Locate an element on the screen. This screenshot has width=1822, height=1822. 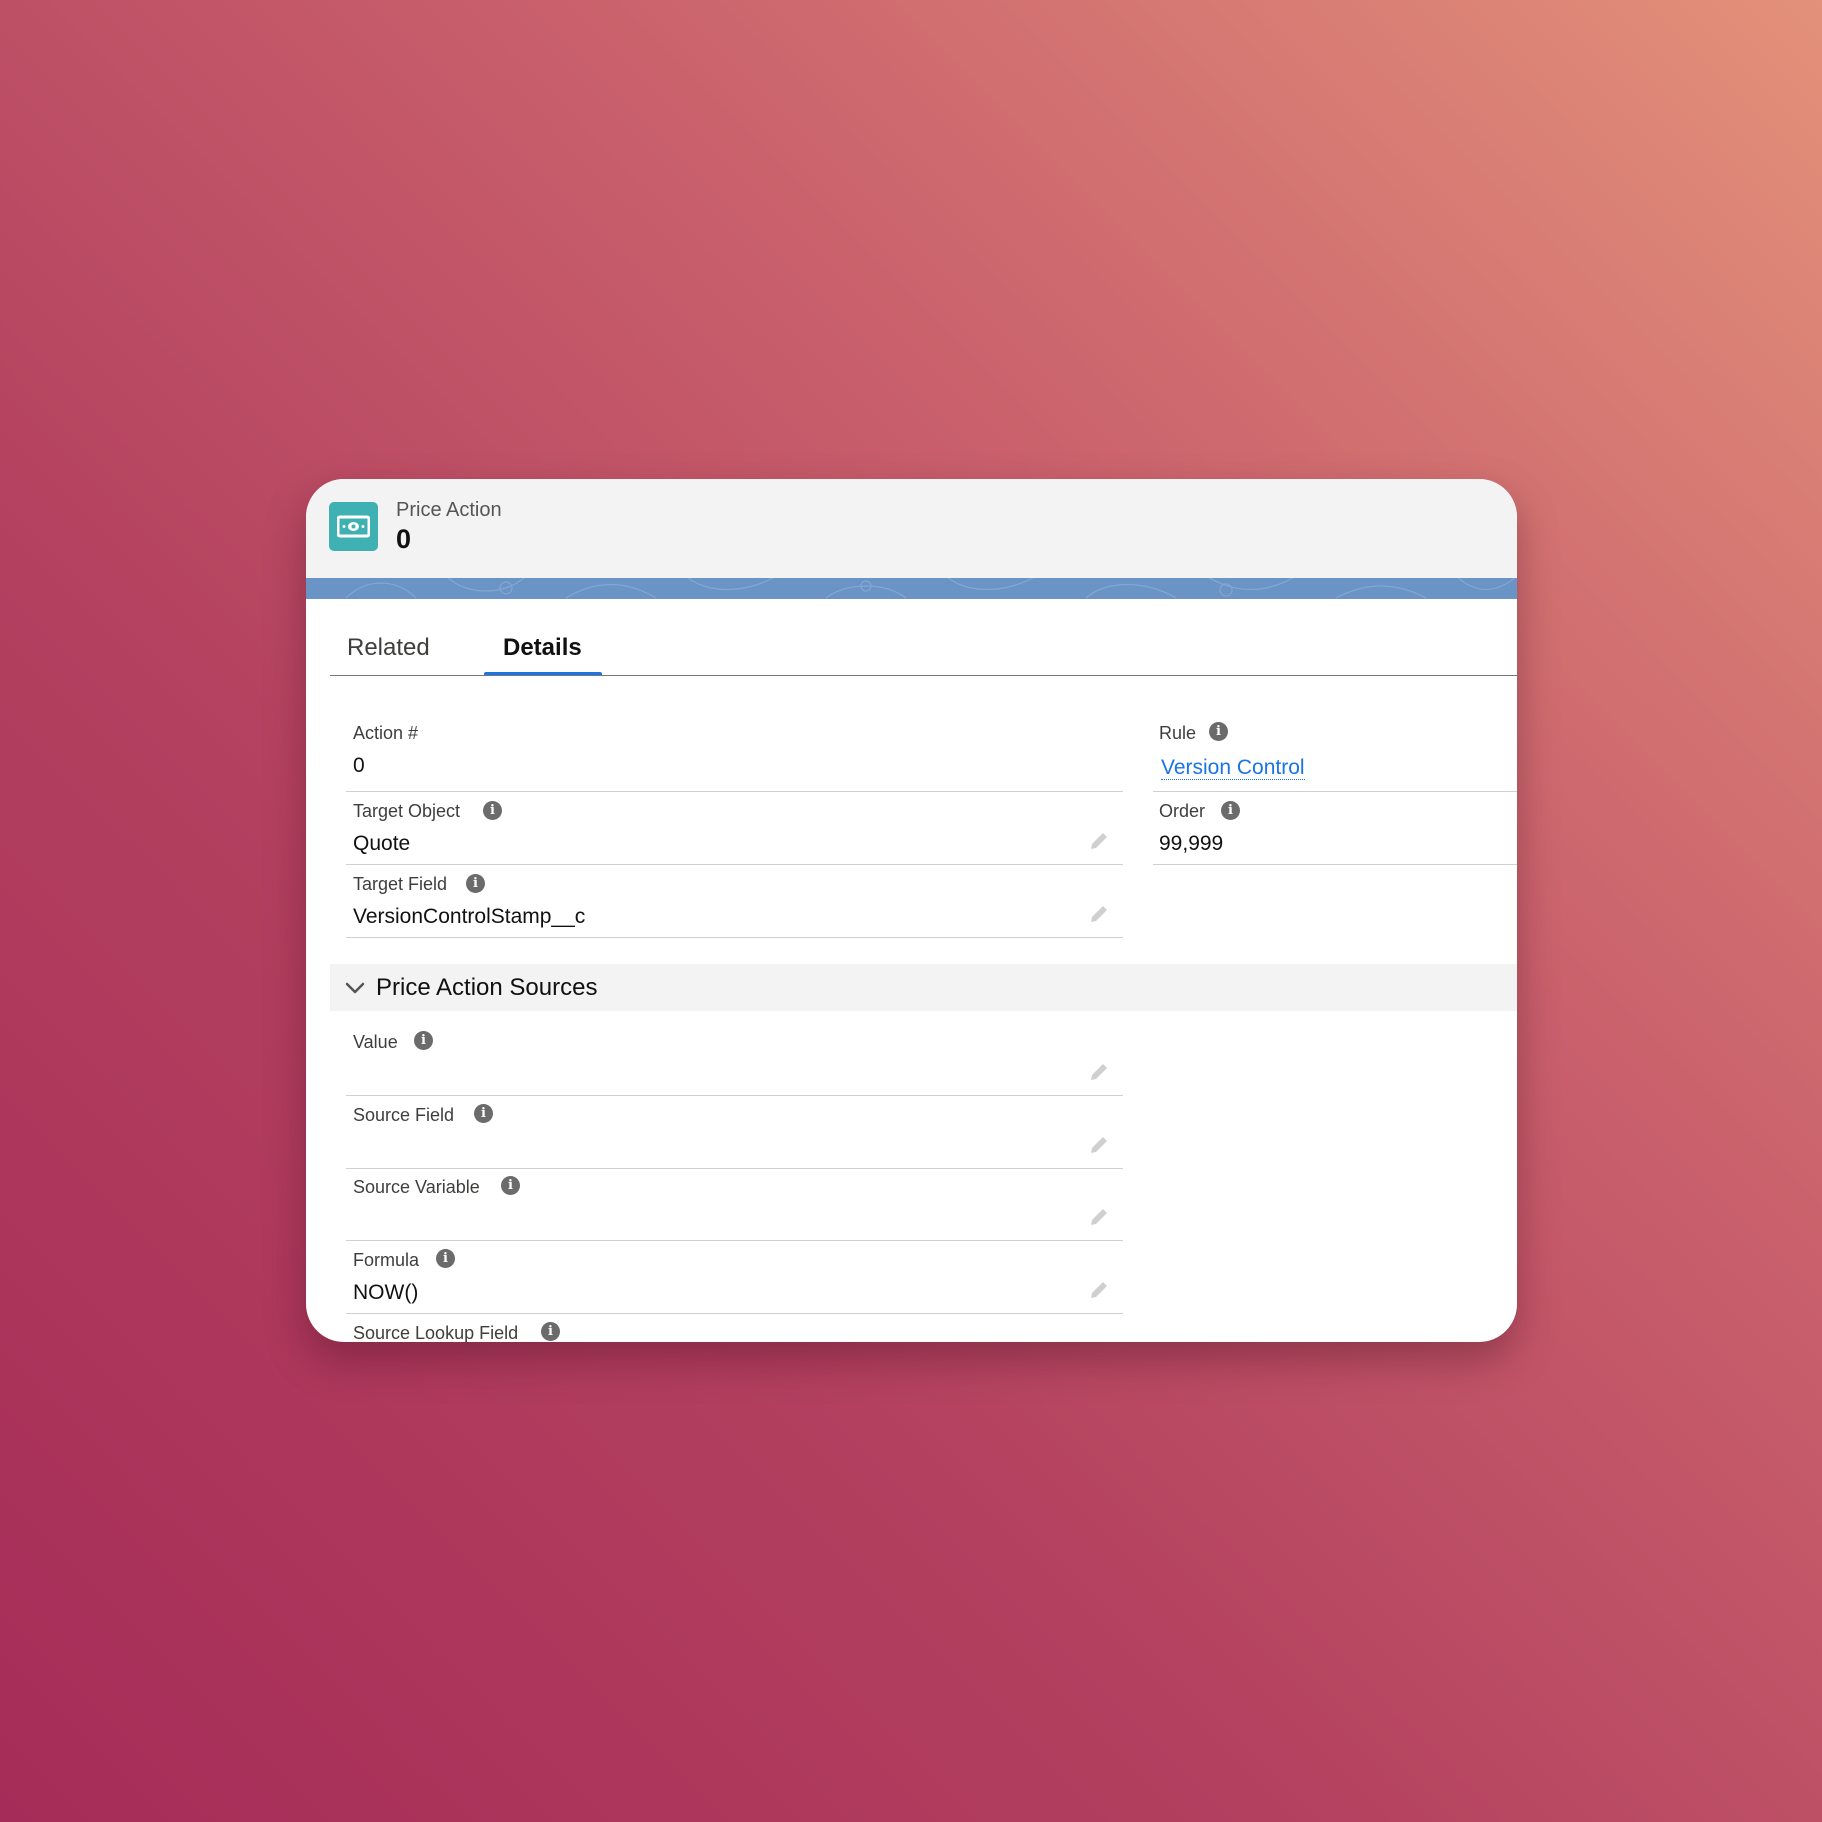
action-number-value: 0 is located at coordinates (359, 765).